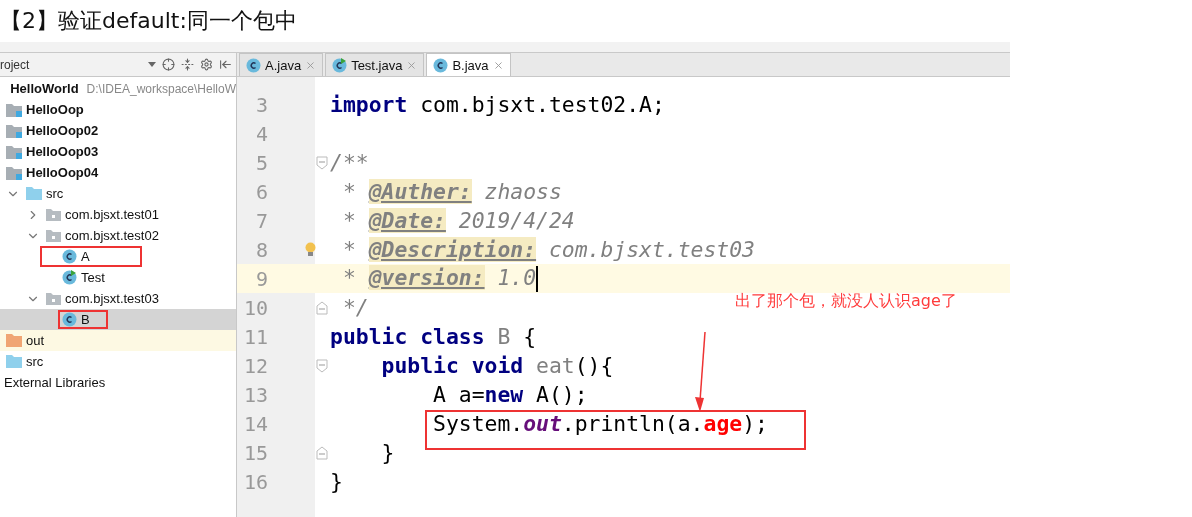 The height and width of the screenshot is (517, 1192). Describe the element at coordinates (261, 220) in the screenshot. I see `line-number: 7` at that location.